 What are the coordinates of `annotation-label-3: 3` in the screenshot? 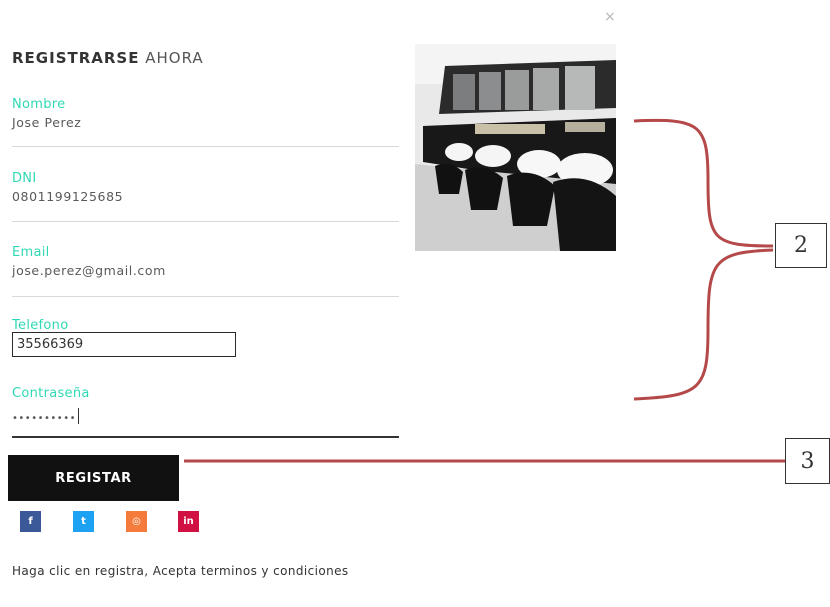 It's located at (807, 461).